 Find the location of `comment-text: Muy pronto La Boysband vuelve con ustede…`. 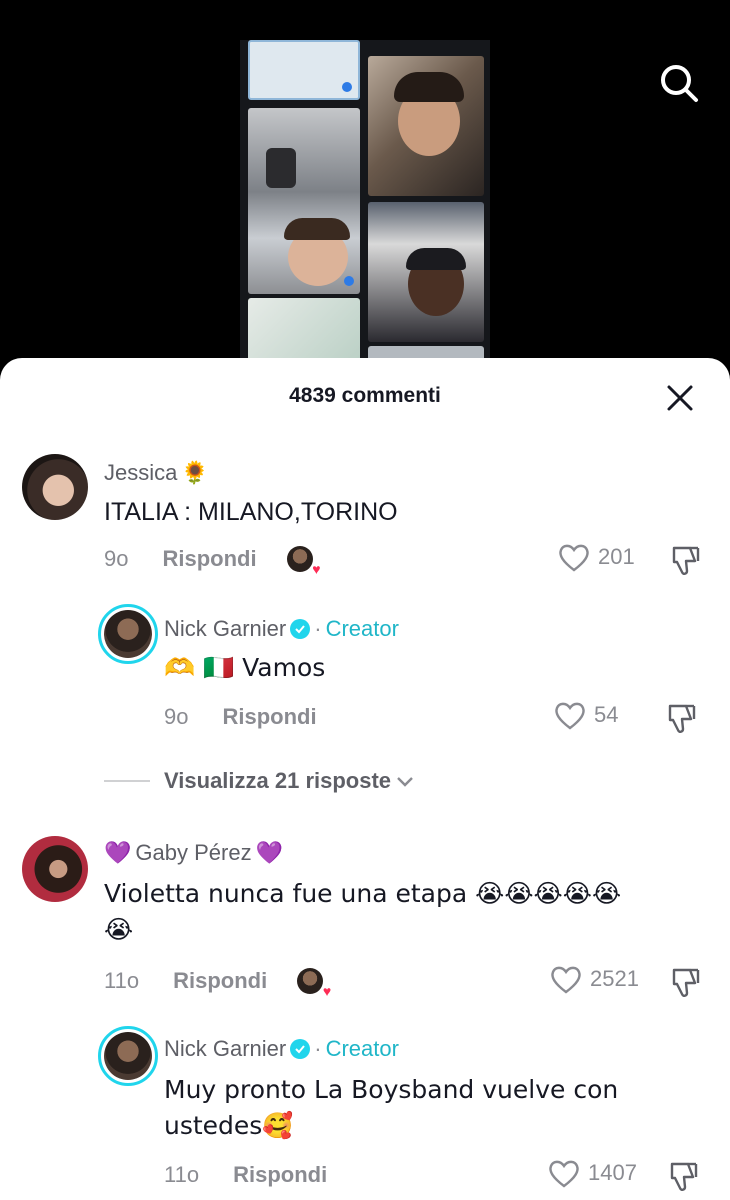

comment-text: Muy pronto La Boysband vuelve con ustede… is located at coordinates (391, 1107).